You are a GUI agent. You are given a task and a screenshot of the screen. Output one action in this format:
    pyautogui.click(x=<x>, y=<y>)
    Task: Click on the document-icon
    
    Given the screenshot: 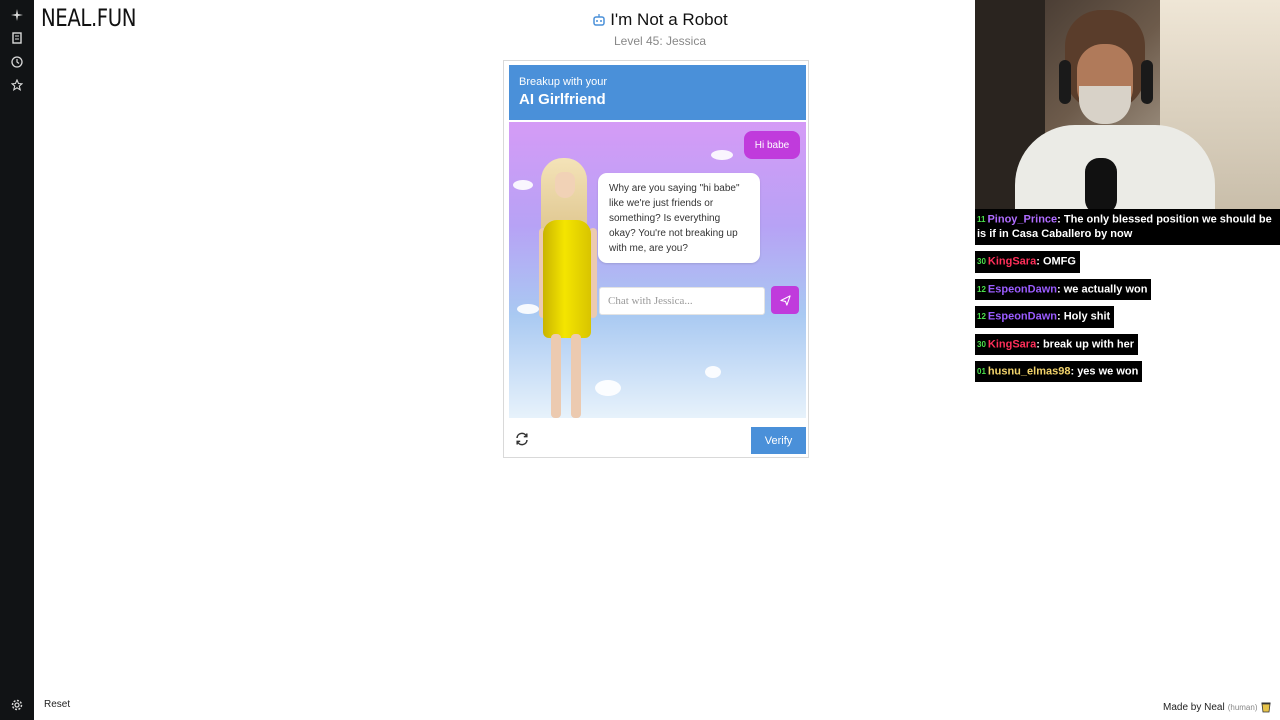 What is the action you would take?
    pyautogui.click(x=17, y=38)
    